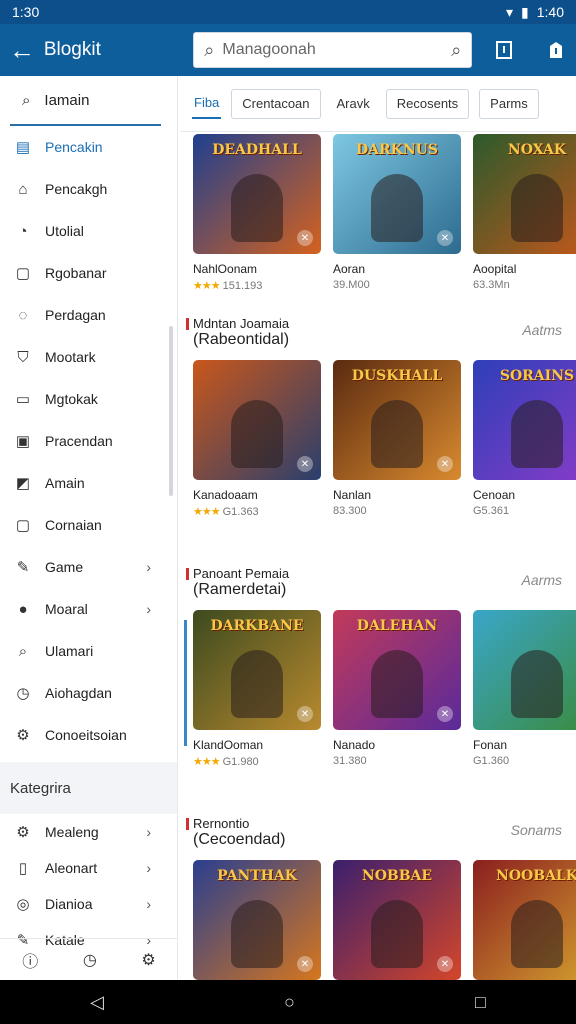 The width and height of the screenshot is (576, 1024). I want to click on sidebar-item: ◔ Utolial, so click(88, 231).